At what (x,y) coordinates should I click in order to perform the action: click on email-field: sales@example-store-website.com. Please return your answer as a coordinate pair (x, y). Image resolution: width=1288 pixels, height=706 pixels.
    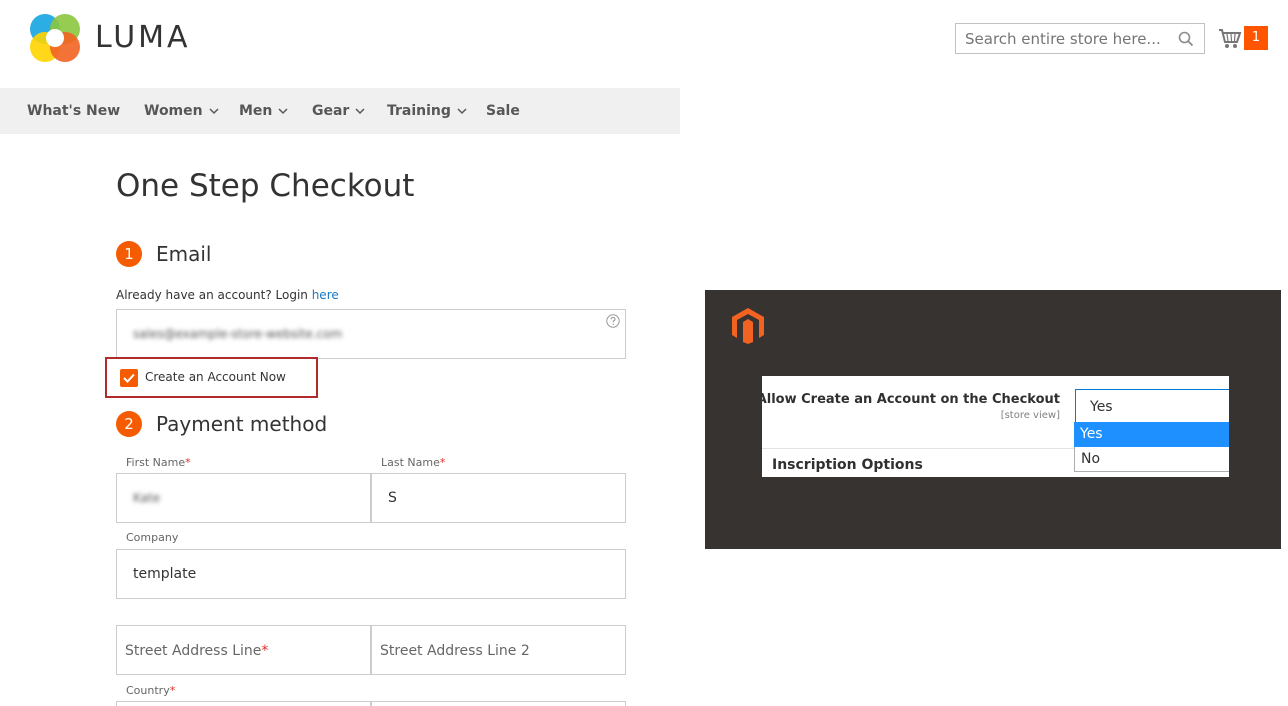
    Looking at the image, I should click on (371, 334).